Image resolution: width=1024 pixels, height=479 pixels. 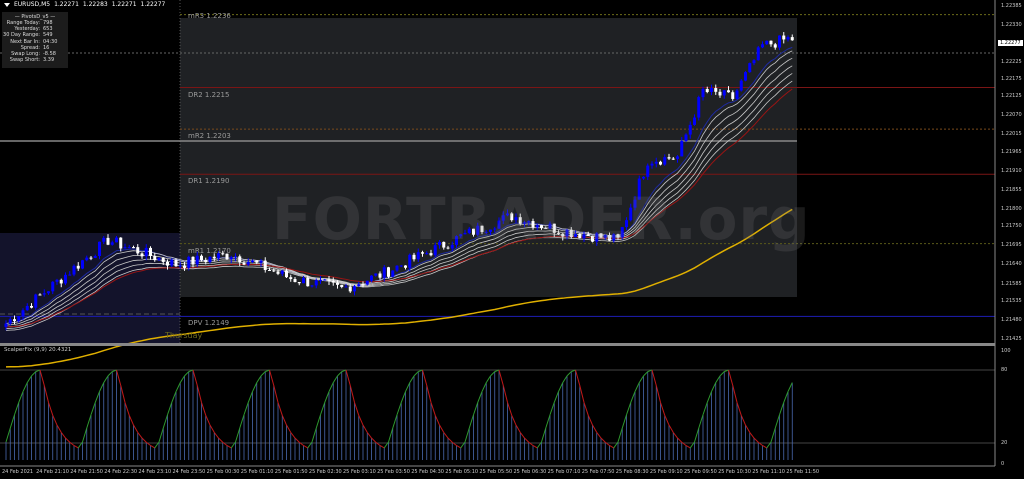 I want to click on time-tick-label: 25 Feb 11:50, so click(x=803, y=472).